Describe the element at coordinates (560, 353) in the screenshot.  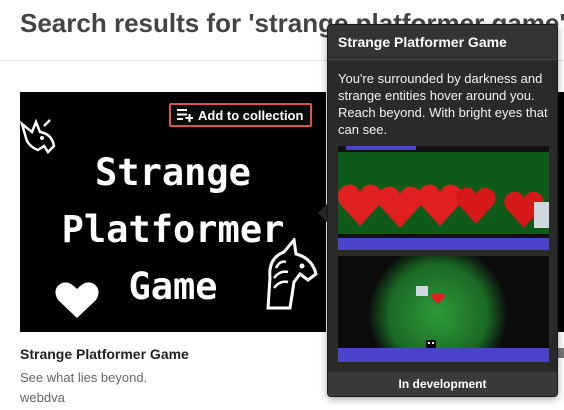
I see `next-card-text` at that location.